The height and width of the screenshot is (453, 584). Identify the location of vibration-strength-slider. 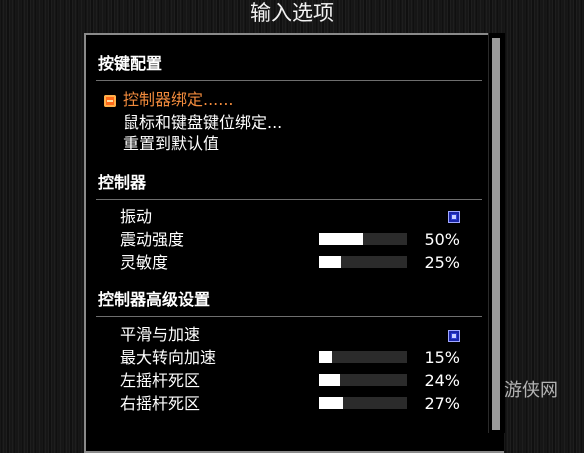
(363, 239).